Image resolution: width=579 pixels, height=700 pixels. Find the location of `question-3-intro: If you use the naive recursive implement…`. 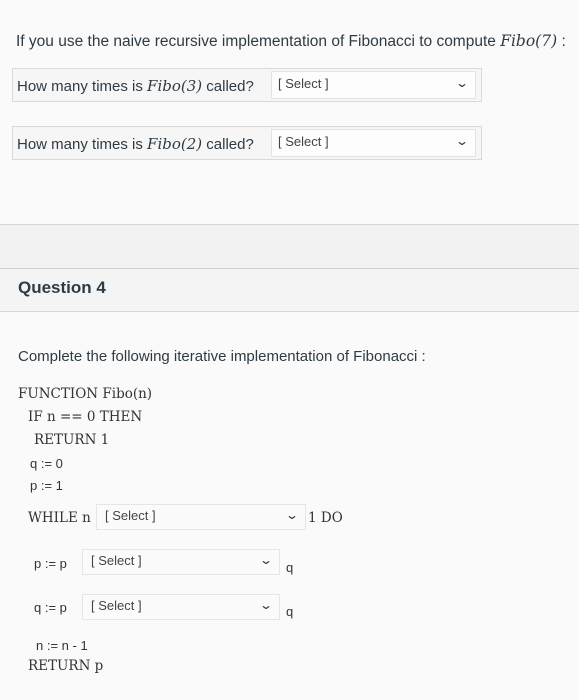

question-3-intro: If you use the naive recursive implement… is located at coordinates (291, 41).